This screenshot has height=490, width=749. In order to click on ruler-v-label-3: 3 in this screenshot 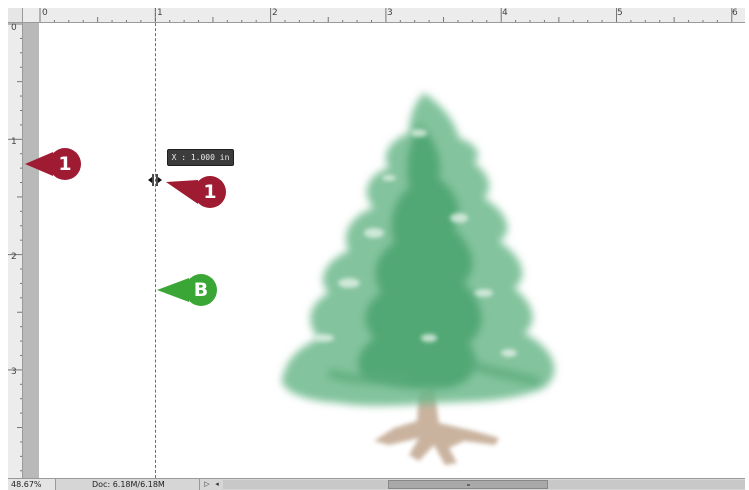, I will do `click(14, 372)`.